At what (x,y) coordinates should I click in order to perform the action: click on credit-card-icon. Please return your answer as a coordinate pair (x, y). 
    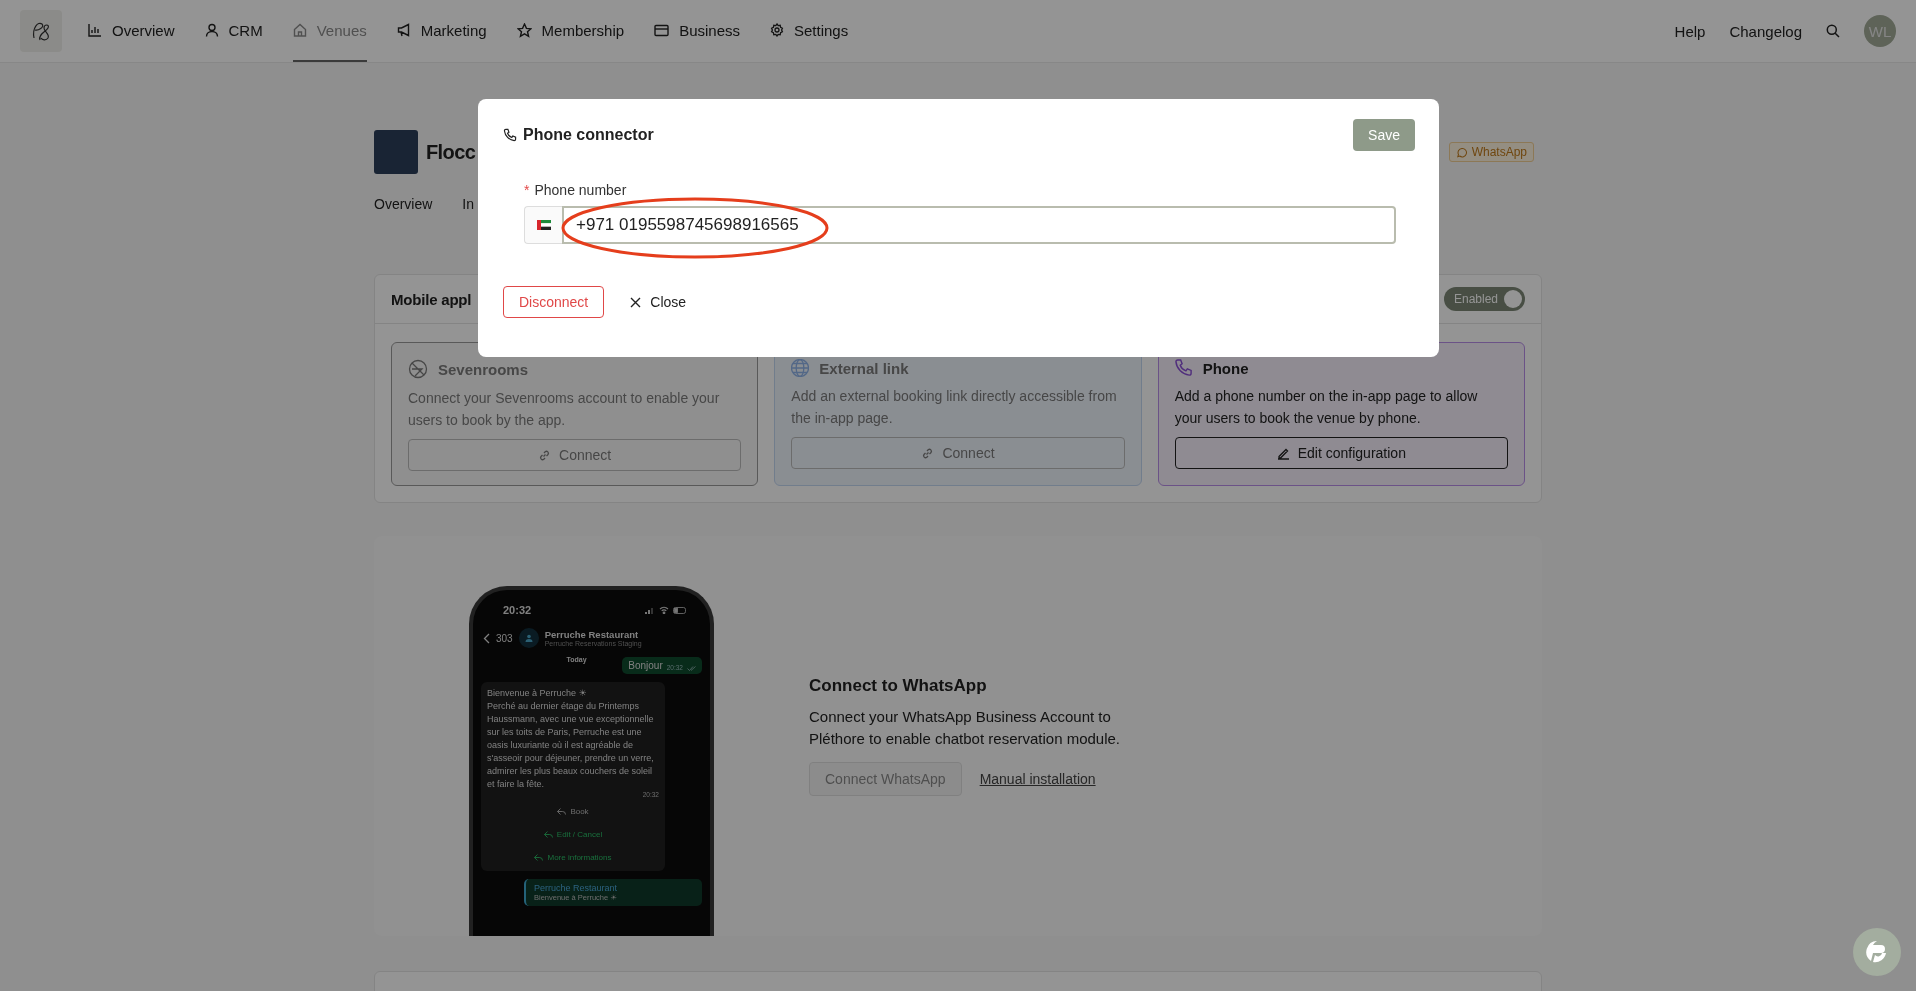
    Looking at the image, I should click on (662, 30).